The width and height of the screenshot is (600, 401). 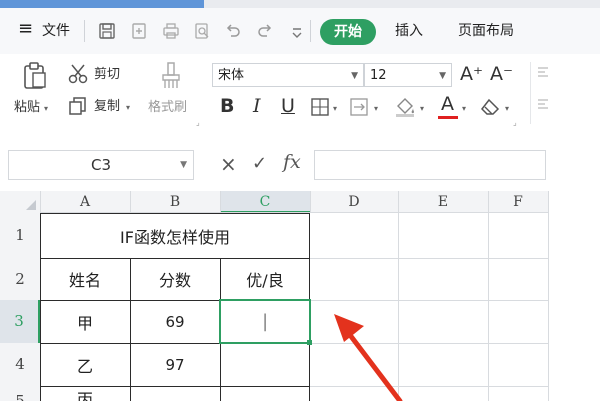 What do you see at coordinates (300, 4) in the screenshot?
I see `top-progress-strip` at bounding box center [300, 4].